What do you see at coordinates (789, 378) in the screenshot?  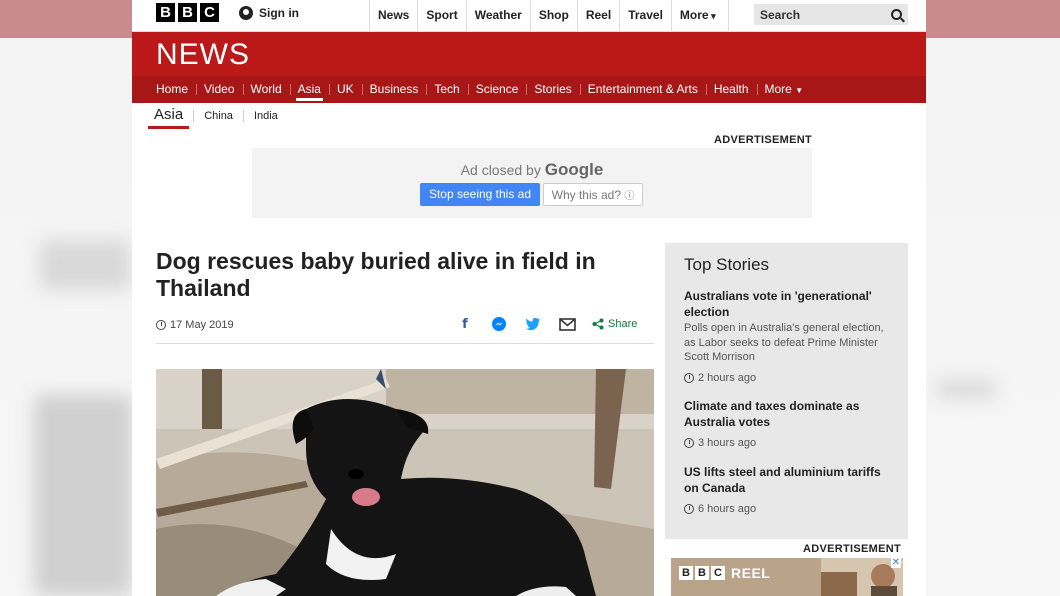 I see `top-story-time: 2 hours ago` at bounding box center [789, 378].